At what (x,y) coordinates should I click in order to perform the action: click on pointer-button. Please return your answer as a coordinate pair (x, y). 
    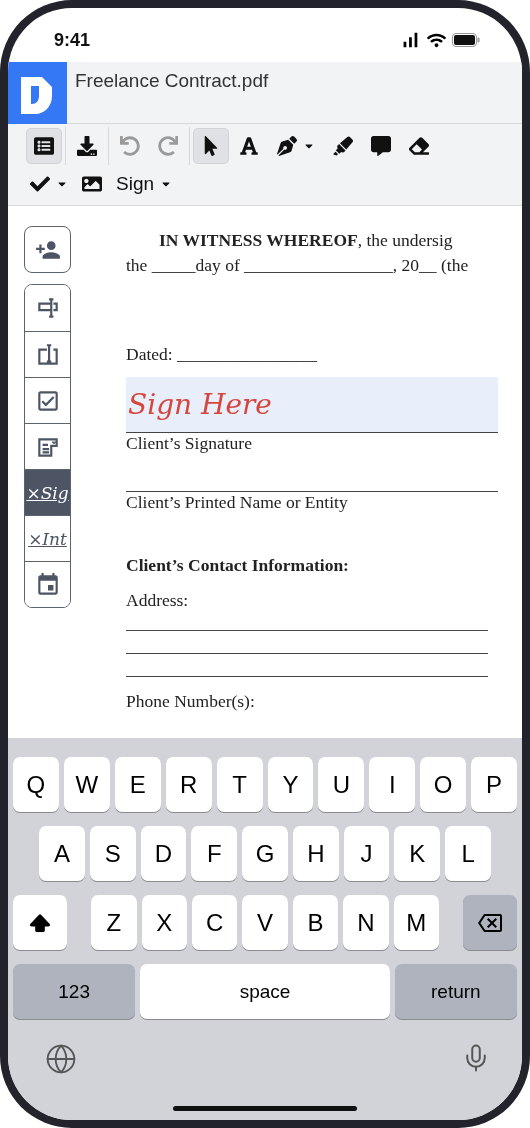
    Looking at the image, I should click on (211, 146).